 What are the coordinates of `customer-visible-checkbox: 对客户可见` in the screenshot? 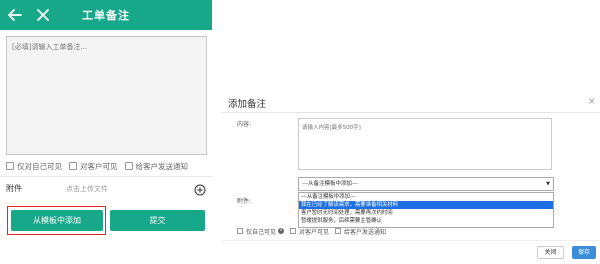 It's located at (93, 166).